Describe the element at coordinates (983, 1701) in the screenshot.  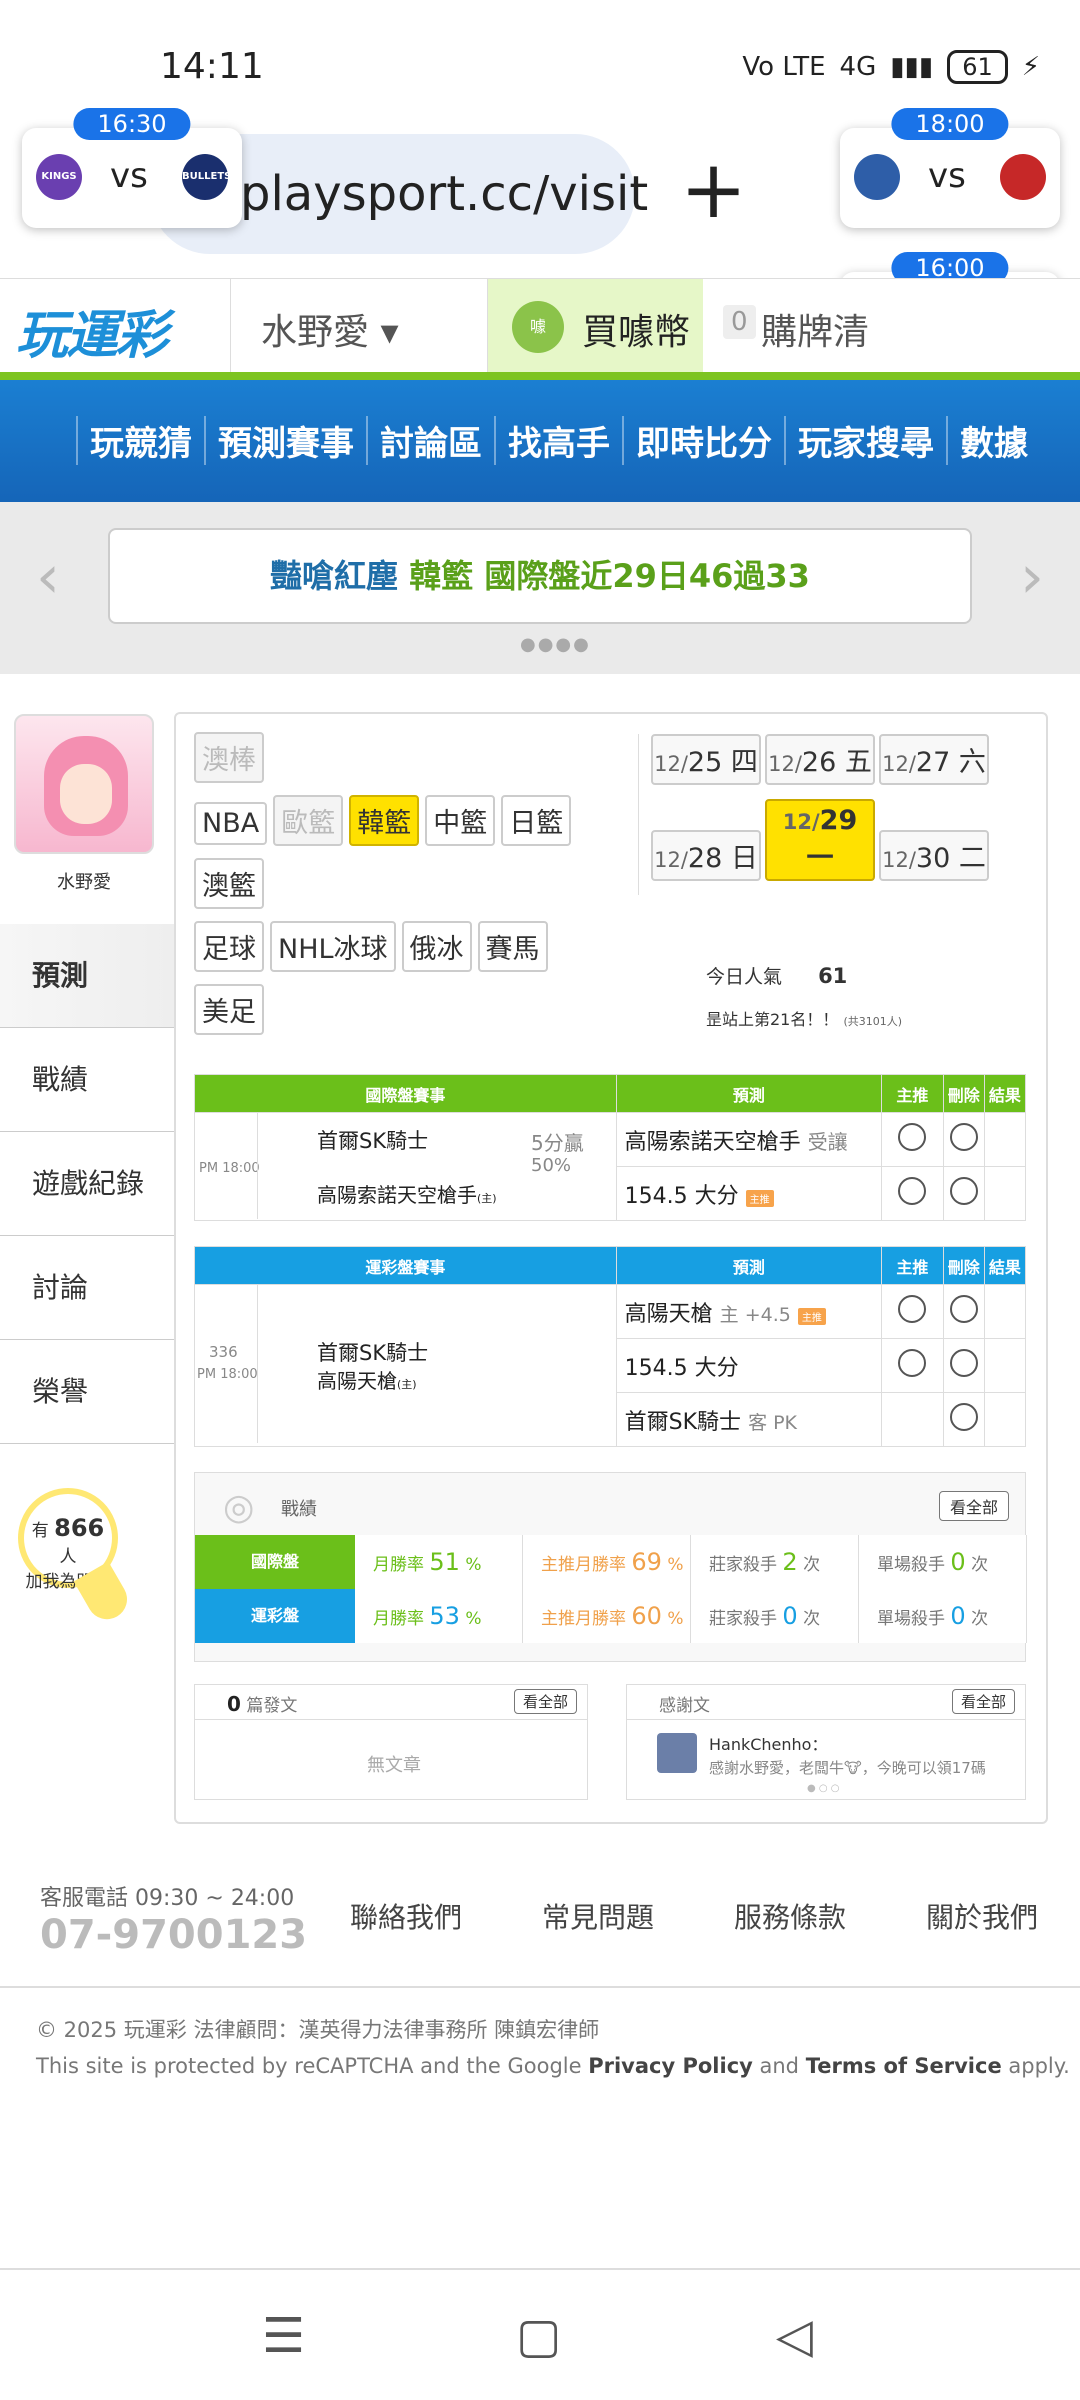
I see `thanks-more-button: 看全部` at that location.